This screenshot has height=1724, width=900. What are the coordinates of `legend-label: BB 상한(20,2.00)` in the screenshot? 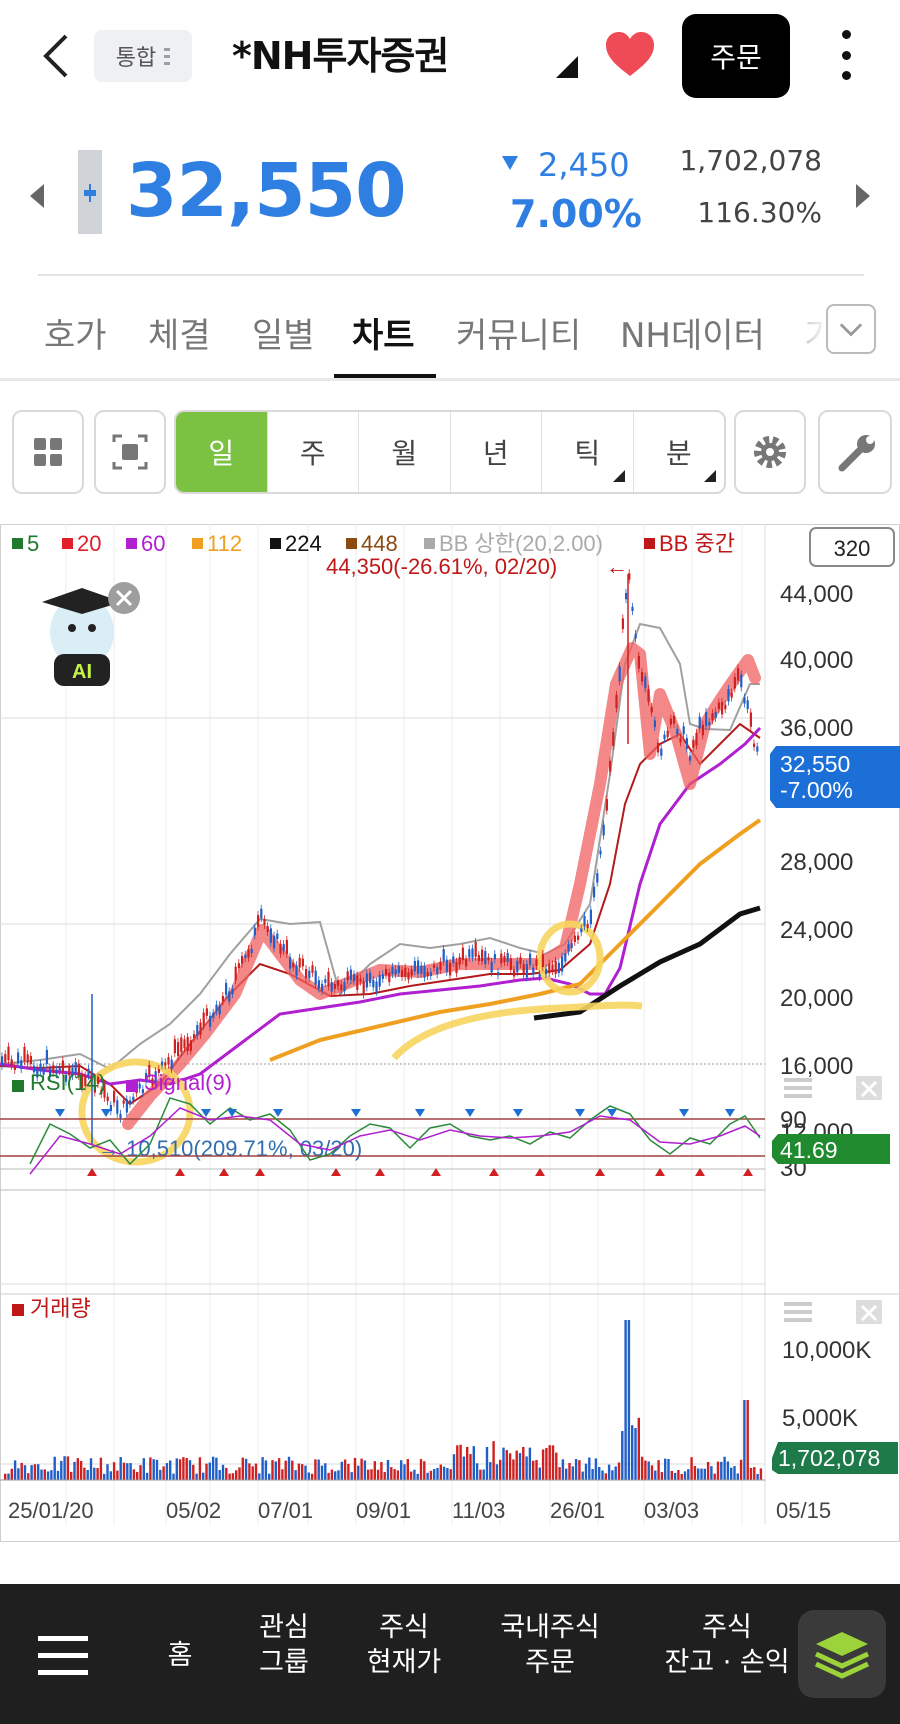 It's located at (521, 543).